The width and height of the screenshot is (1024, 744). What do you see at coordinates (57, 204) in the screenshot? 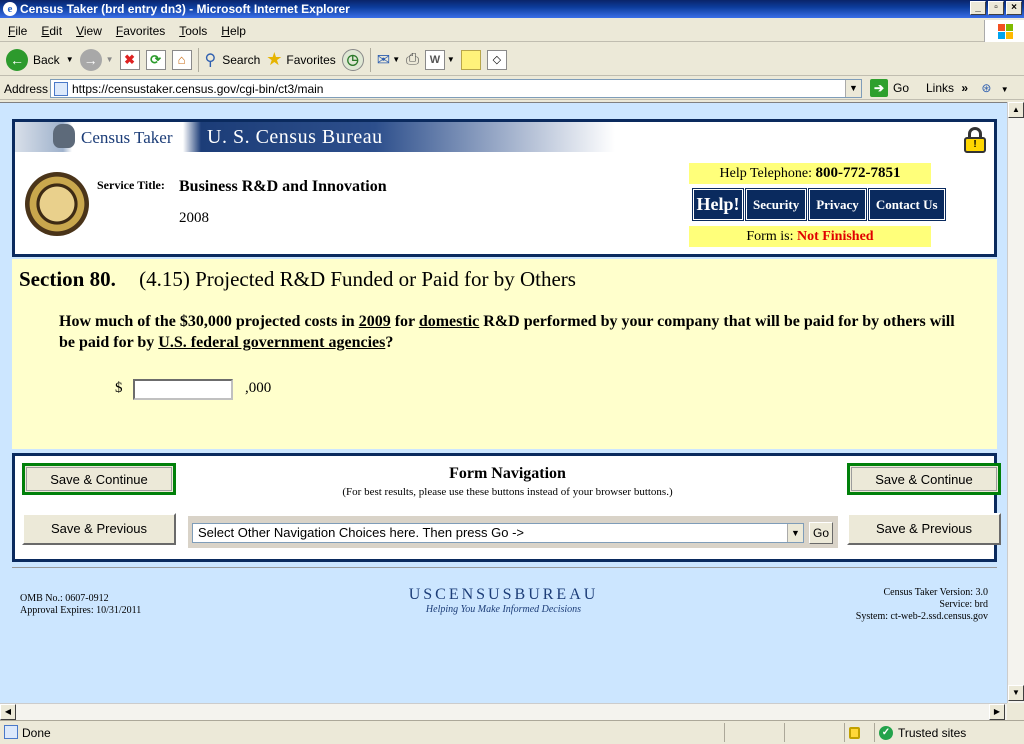
I see `commerce-seal-icon` at bounding box center [57, 204].